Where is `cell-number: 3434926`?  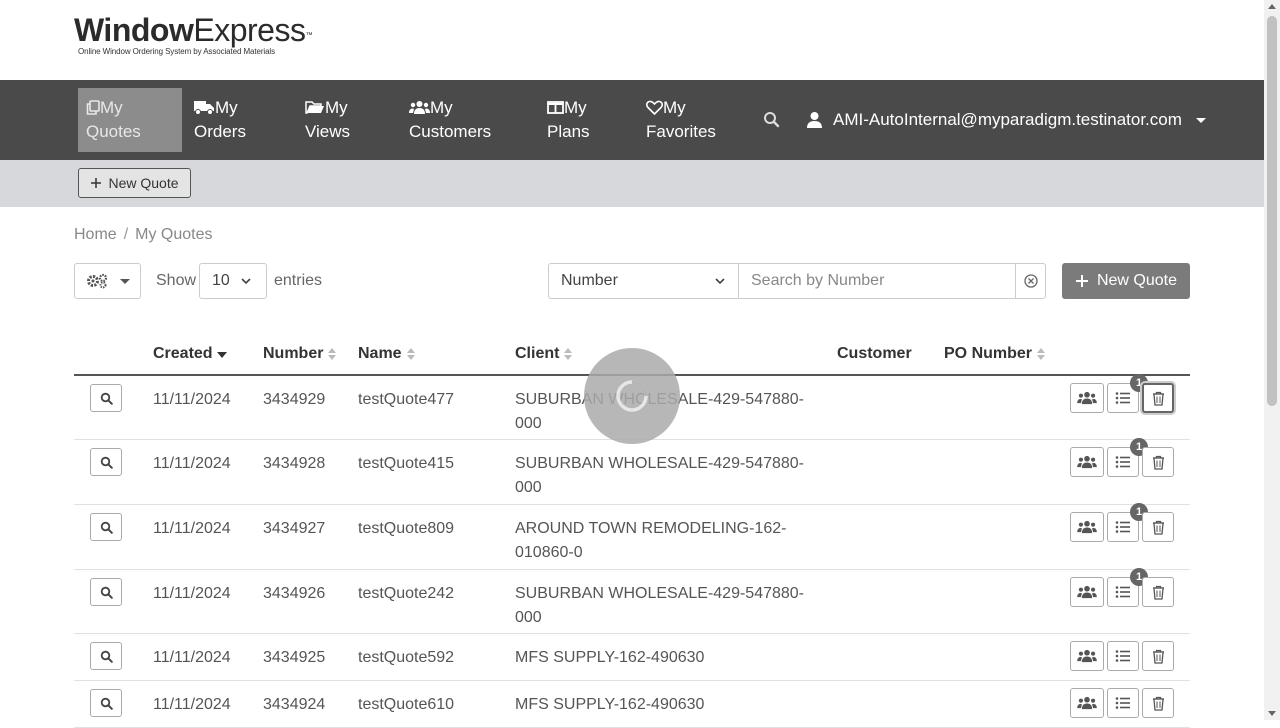
cell-number: 3434926 is located at coordinates (294, 593).